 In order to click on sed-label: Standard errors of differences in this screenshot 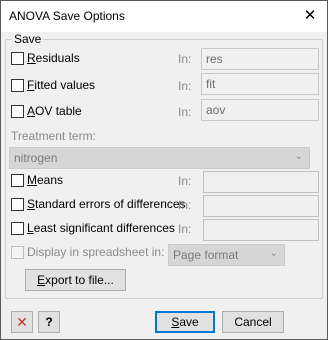, I will do `click(106, 204)`.